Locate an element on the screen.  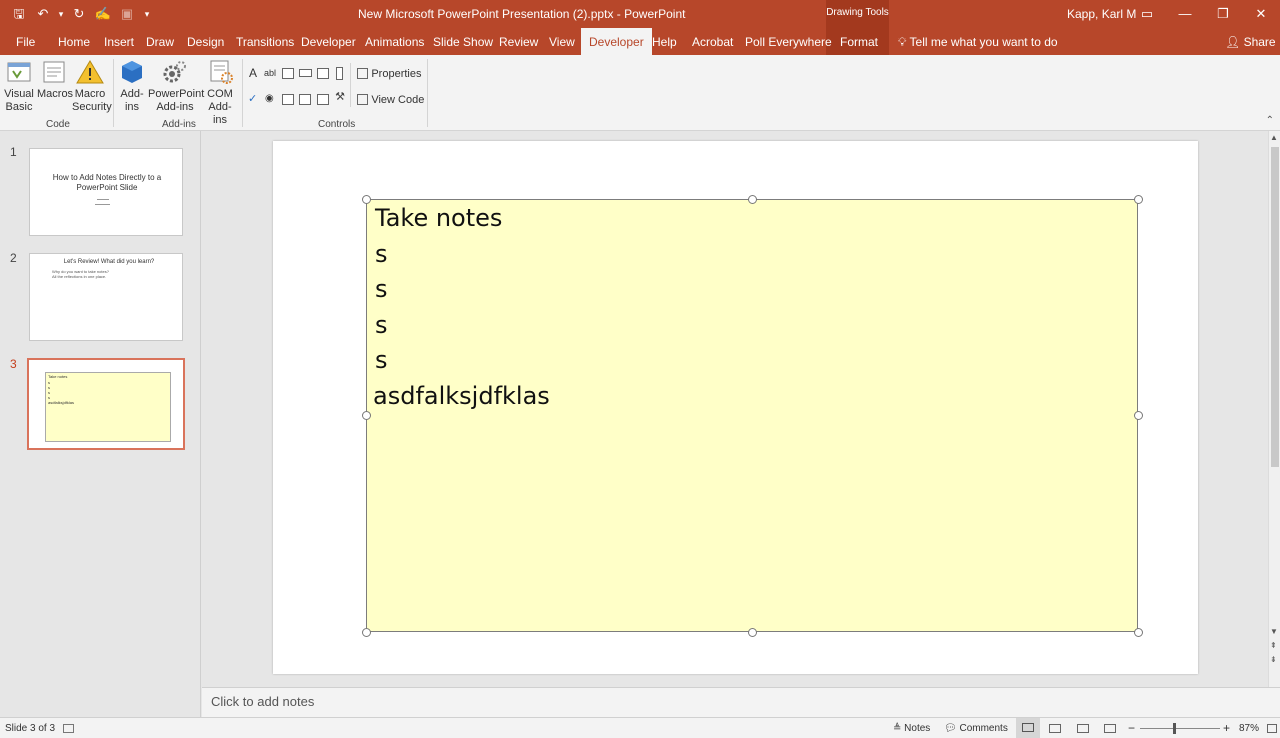
tab-developer: Developer is located at coordinates (616, 41).